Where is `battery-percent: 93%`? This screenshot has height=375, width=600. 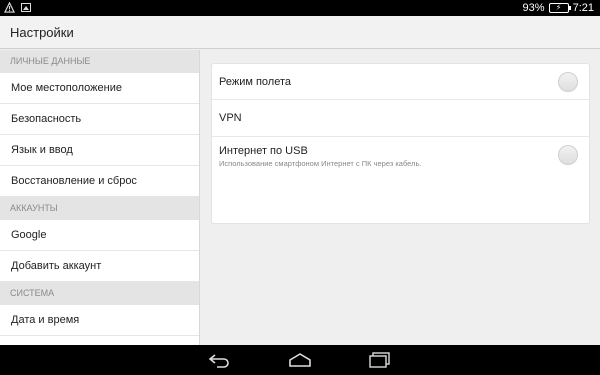 battery-percent: 93% is located at coordinates (533, 8).